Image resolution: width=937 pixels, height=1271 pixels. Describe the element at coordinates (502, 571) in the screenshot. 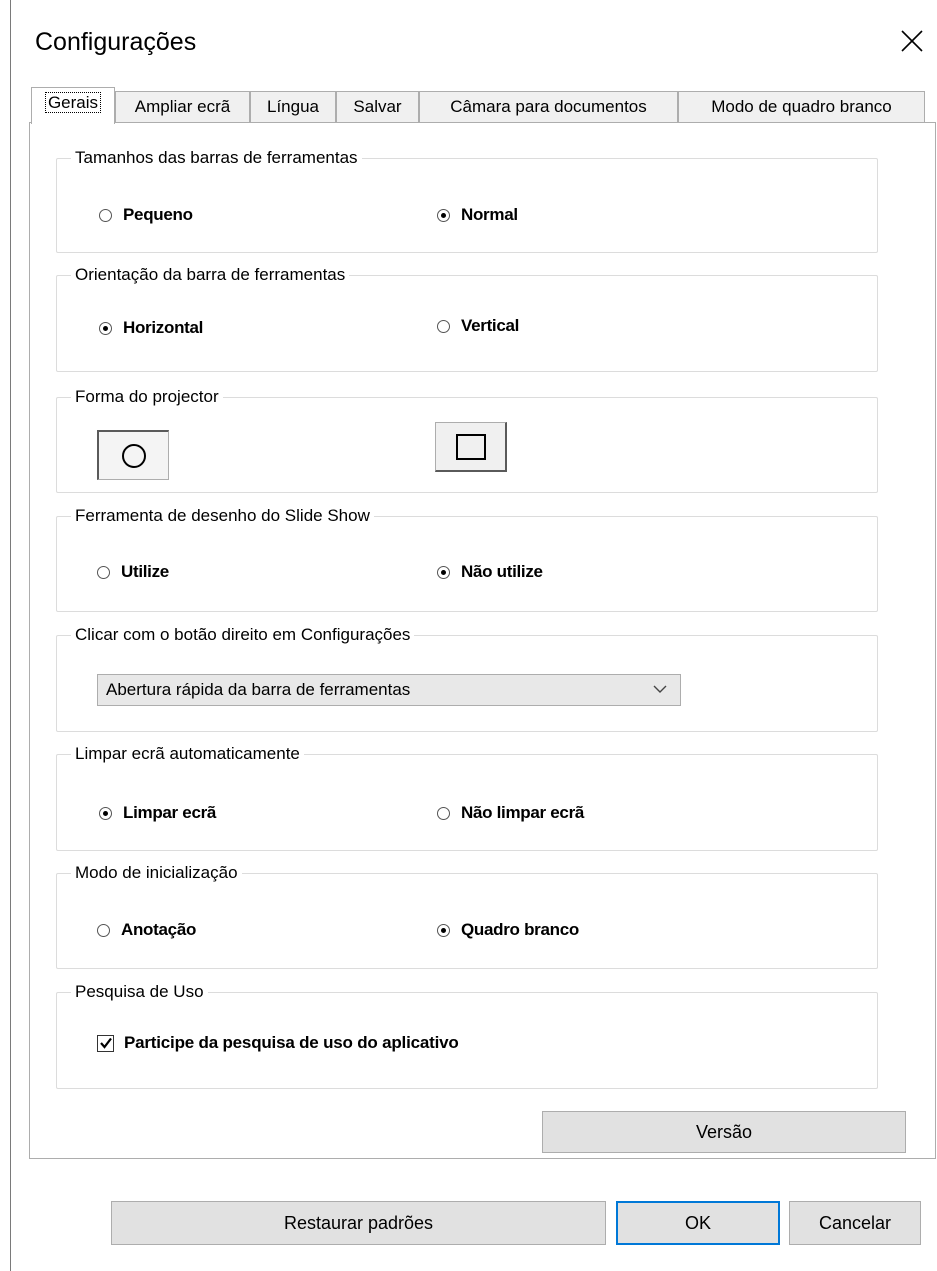

I see `radio-label: Não utilize` at that location.